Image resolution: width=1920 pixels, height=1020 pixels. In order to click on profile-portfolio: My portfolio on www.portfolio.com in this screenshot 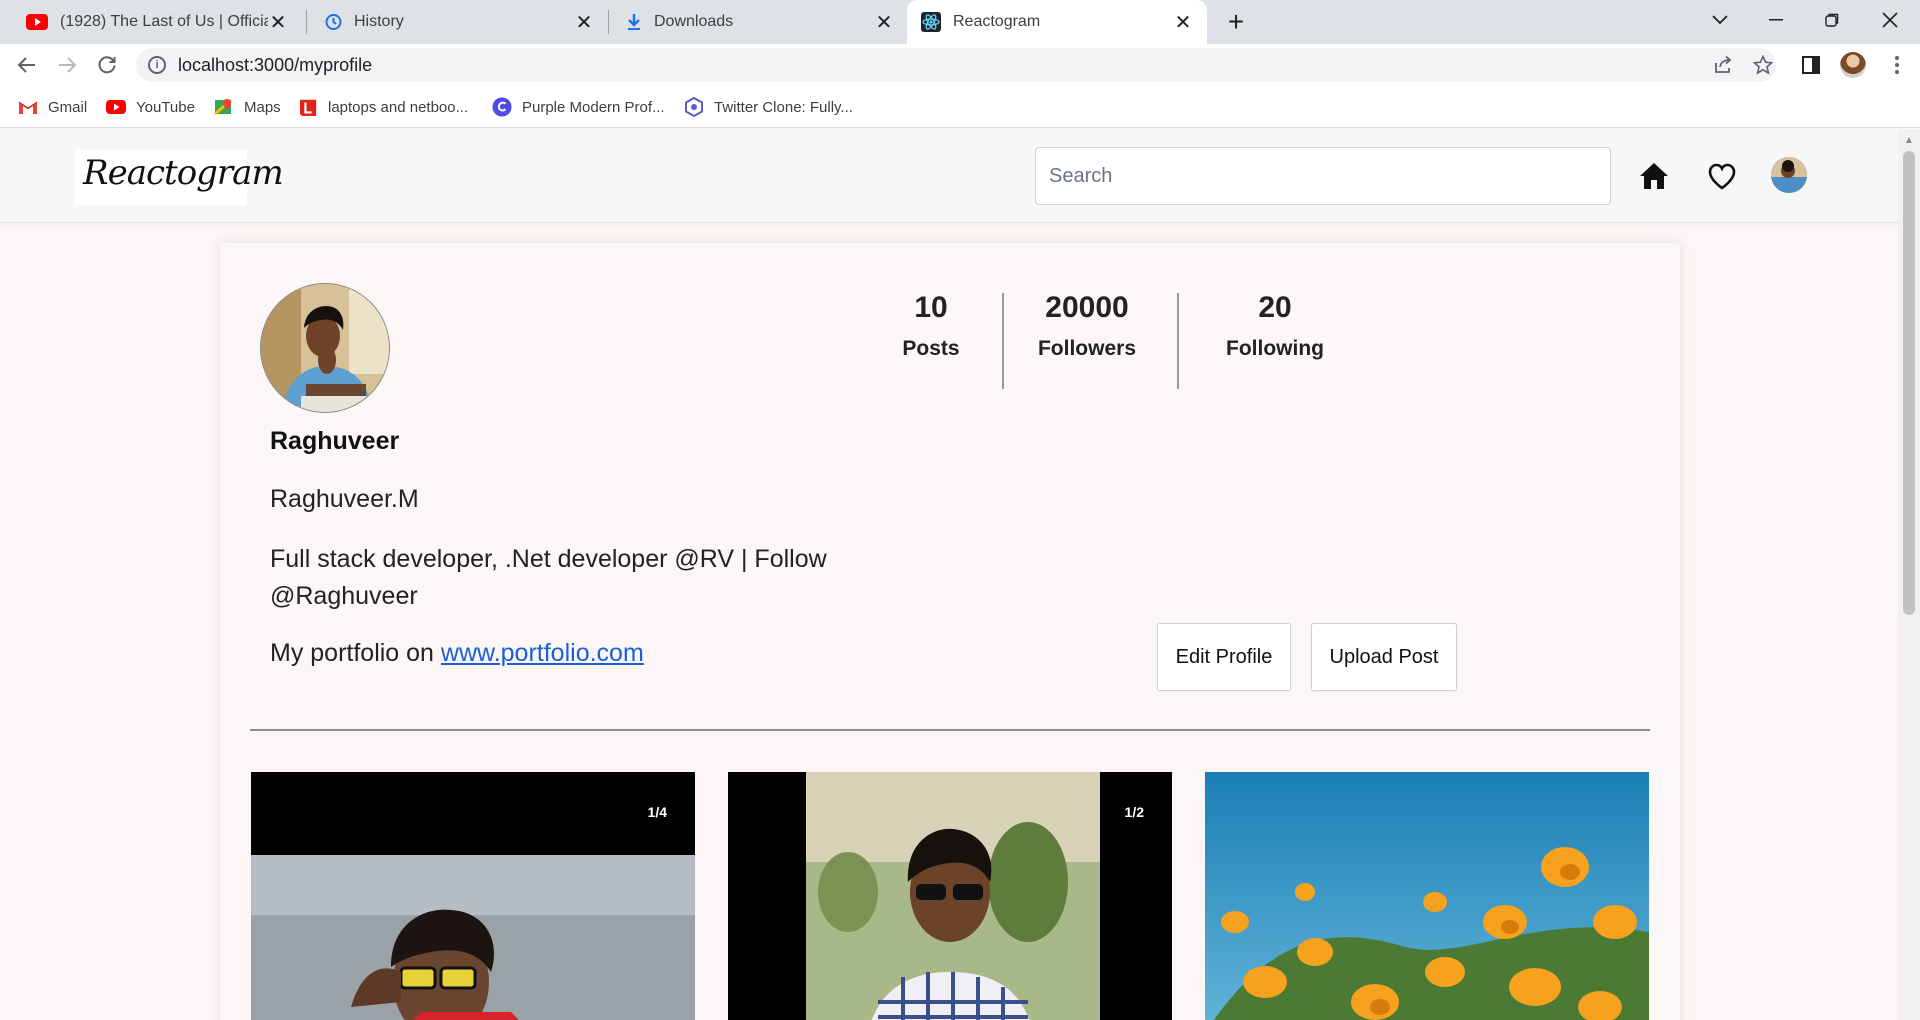, I will do `click(457, 653)`.